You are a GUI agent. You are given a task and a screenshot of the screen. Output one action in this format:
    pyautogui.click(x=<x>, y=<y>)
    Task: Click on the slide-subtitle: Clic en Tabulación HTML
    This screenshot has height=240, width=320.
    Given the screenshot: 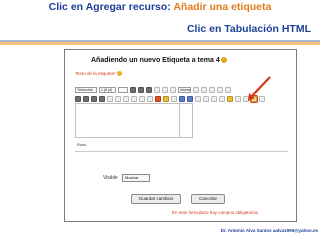 What is the action you would take?
    pyautogui.click(x=248, y=29)
    